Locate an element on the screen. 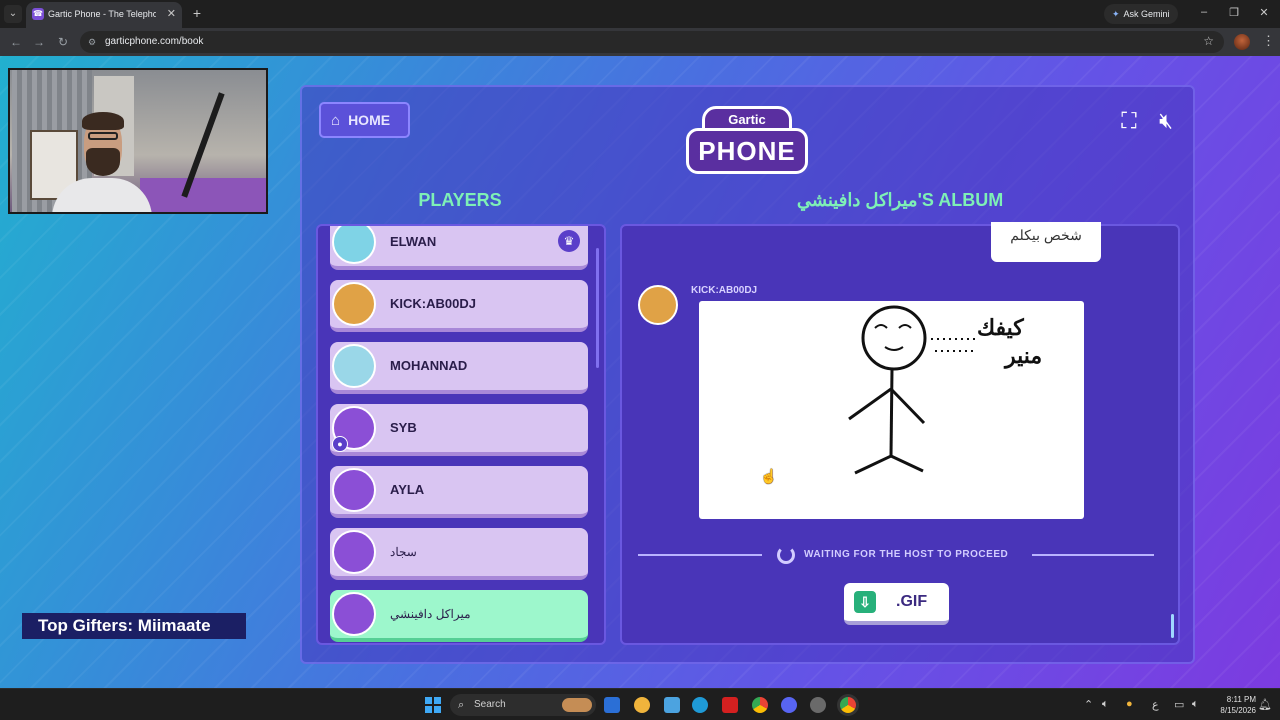 This screenshot has height=720, width=1280. player-name: سجاد is located at coordinates (403, 552).